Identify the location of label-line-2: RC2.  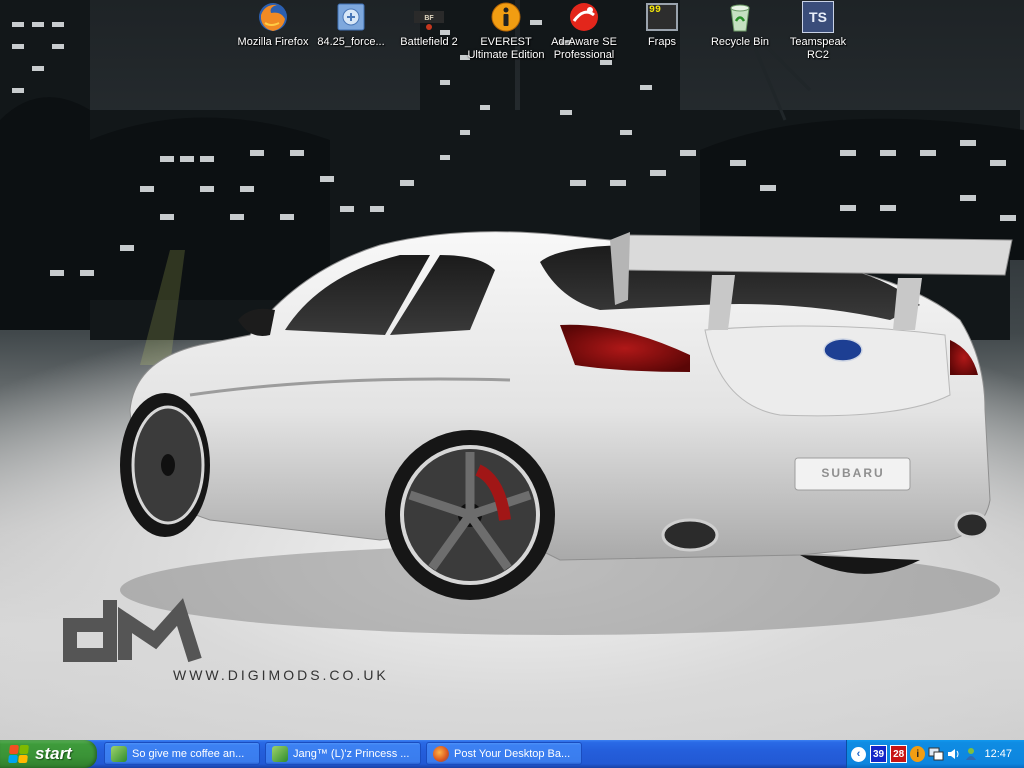
(817, 55).